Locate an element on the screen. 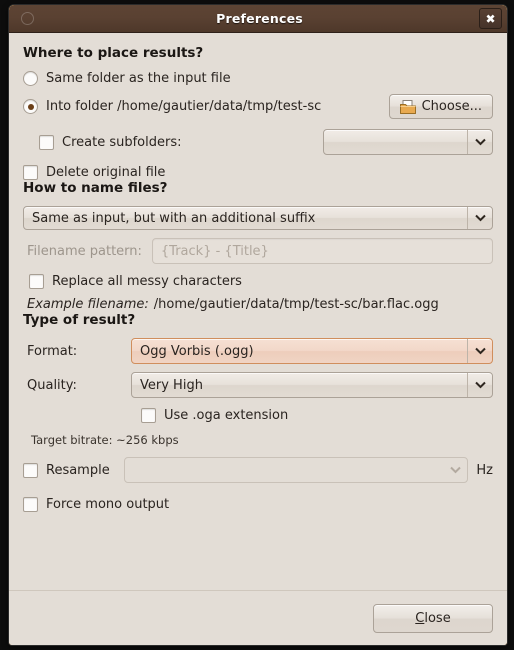 The width and height of the screenshot is (514, 650). close-button-mnemonic: C is located at coordinates (420, 618).